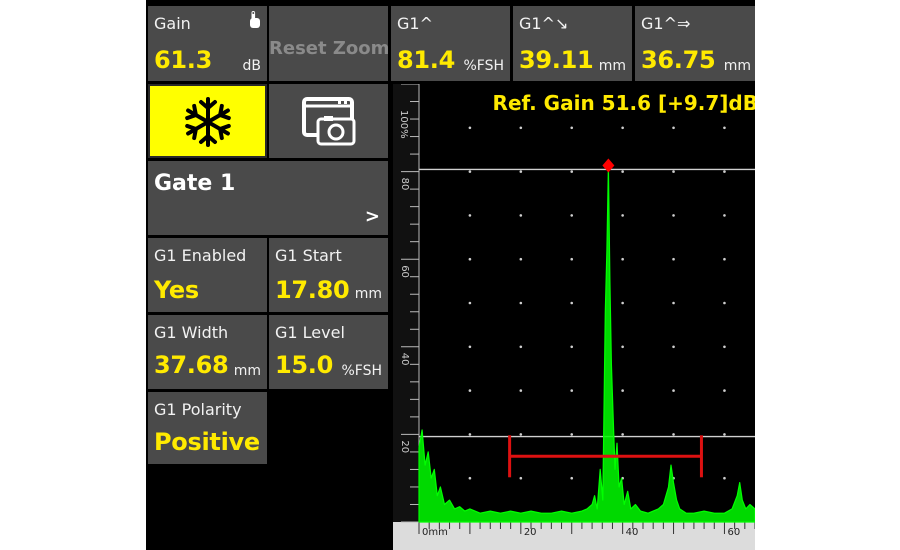 This screenshot has width=900, height=550. What do you see at coordinates (183, 60) in the screenshot?
I see `gain-value: 61.3` at bounding box center [183, 60].